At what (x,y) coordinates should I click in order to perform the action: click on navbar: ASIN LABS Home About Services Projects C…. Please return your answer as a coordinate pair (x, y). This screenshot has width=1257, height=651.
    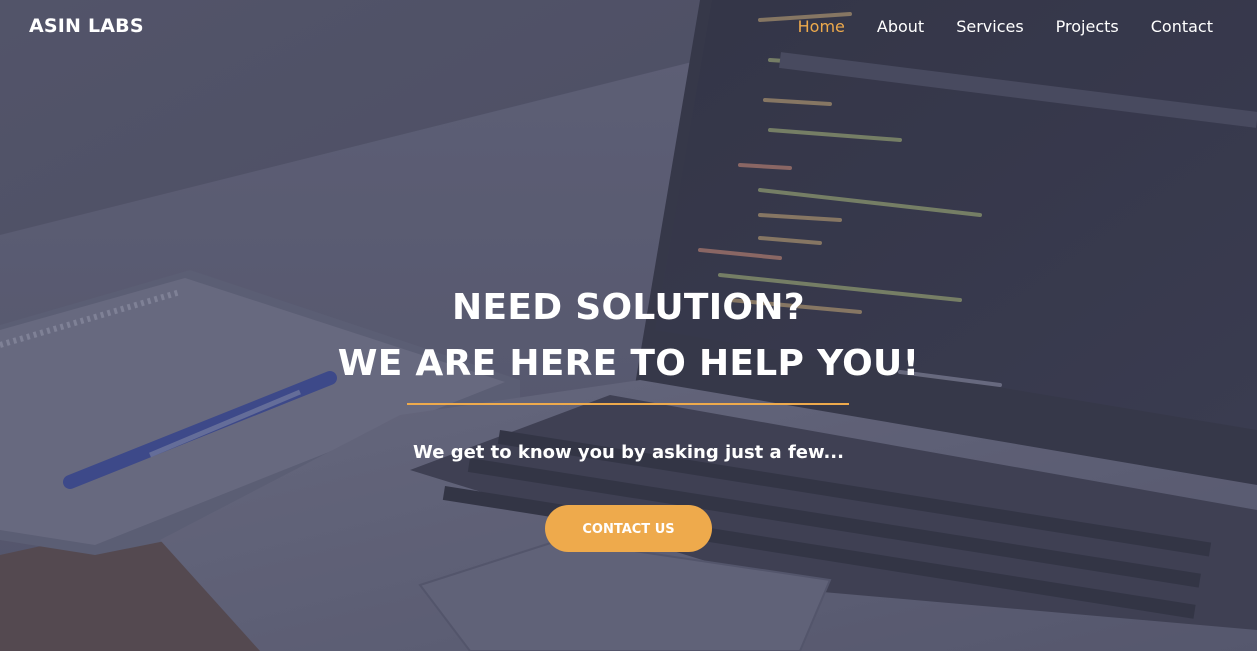
    Looking at the image, I should click on (628, 28).